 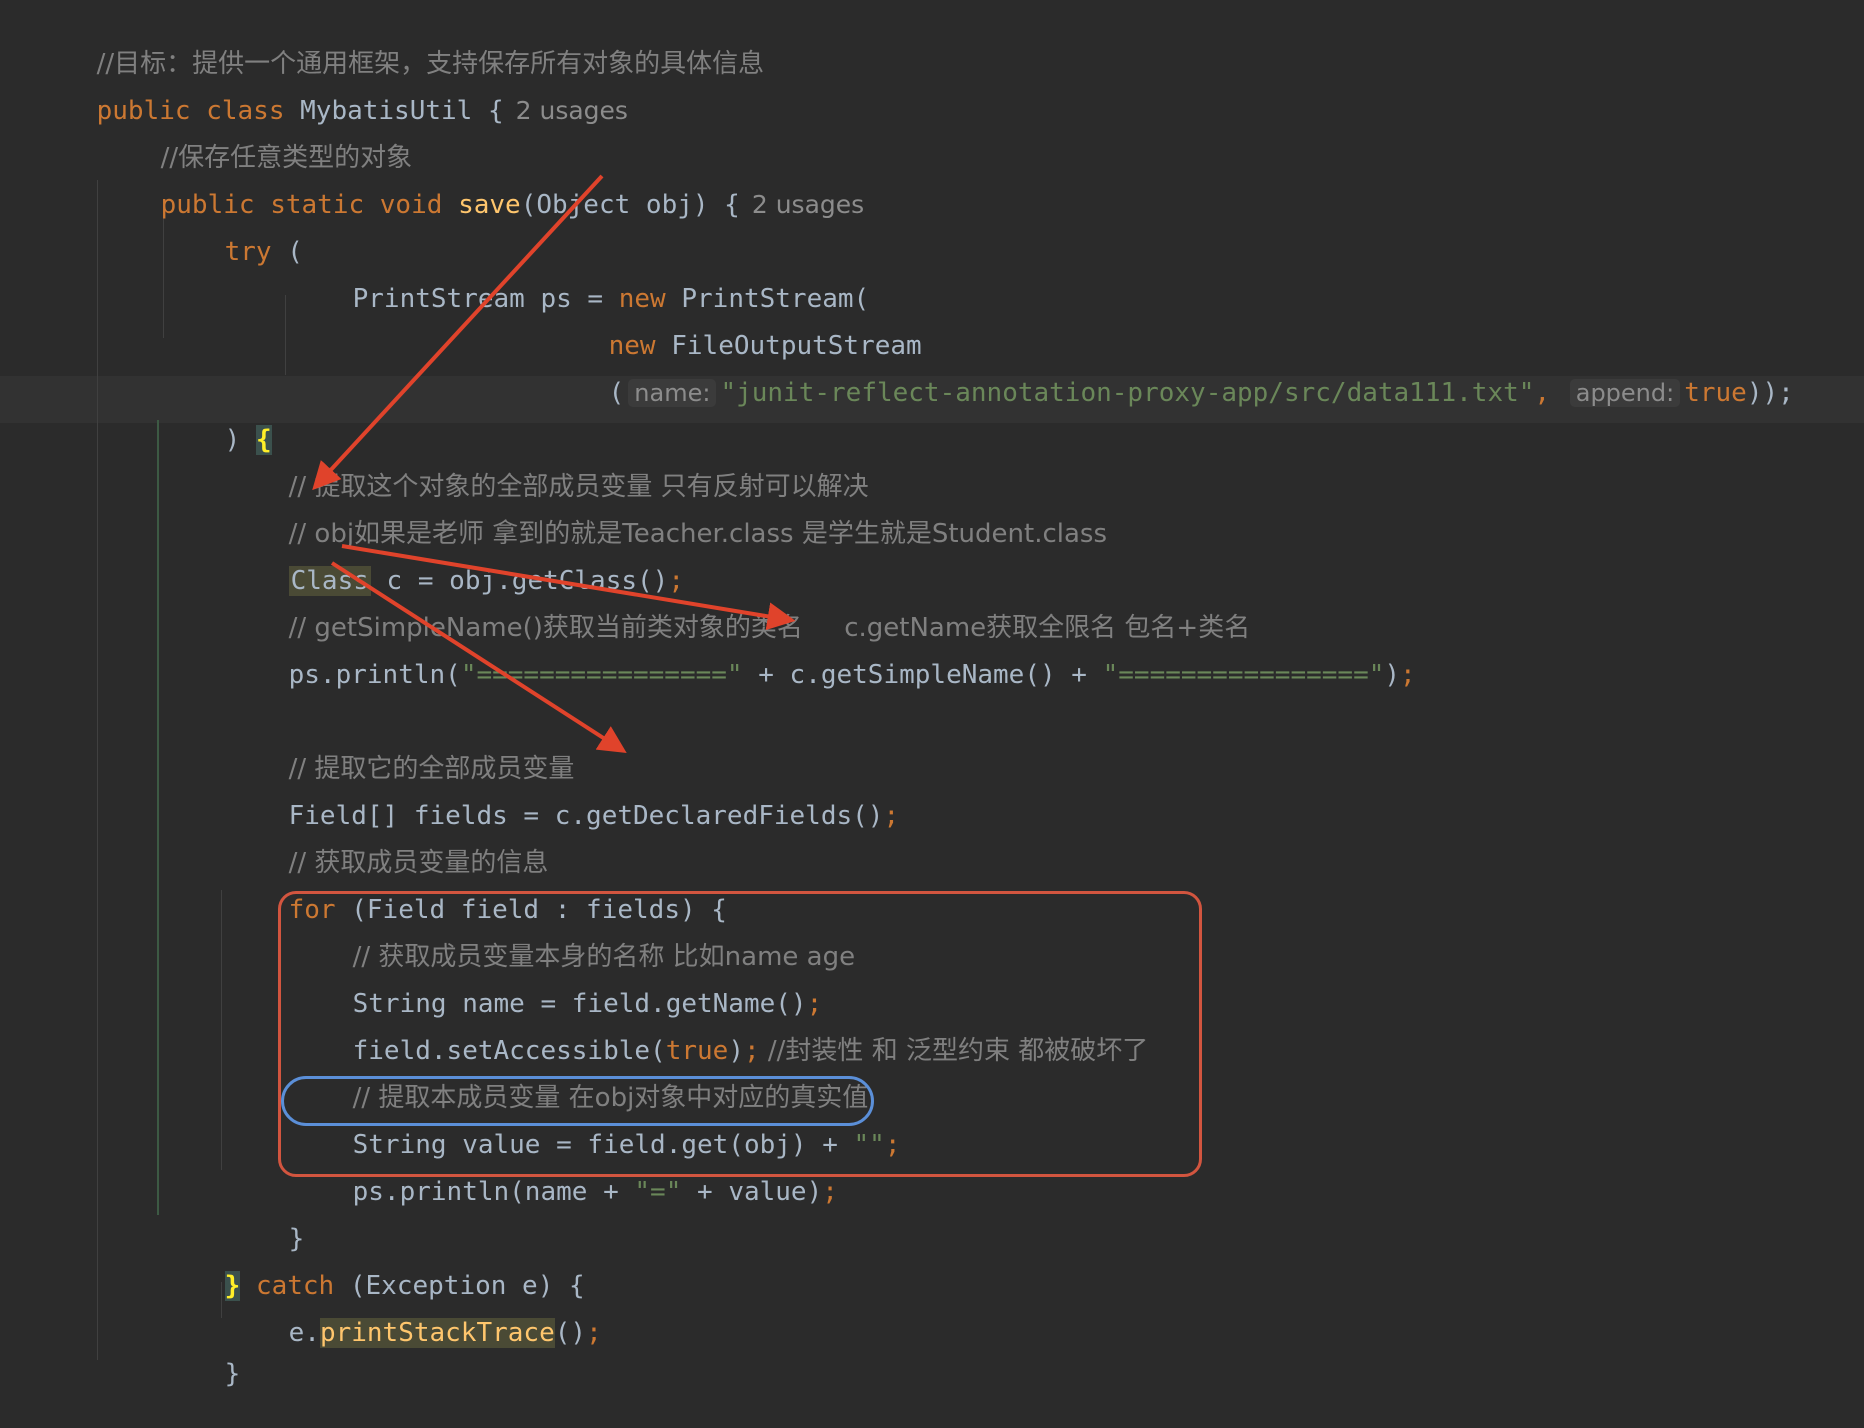 What do you see at coordinates (331, 91) in the screenshot?
I see `code-line-2: public class MybatisUtil {2 usages` at bounding box center [331, 91].